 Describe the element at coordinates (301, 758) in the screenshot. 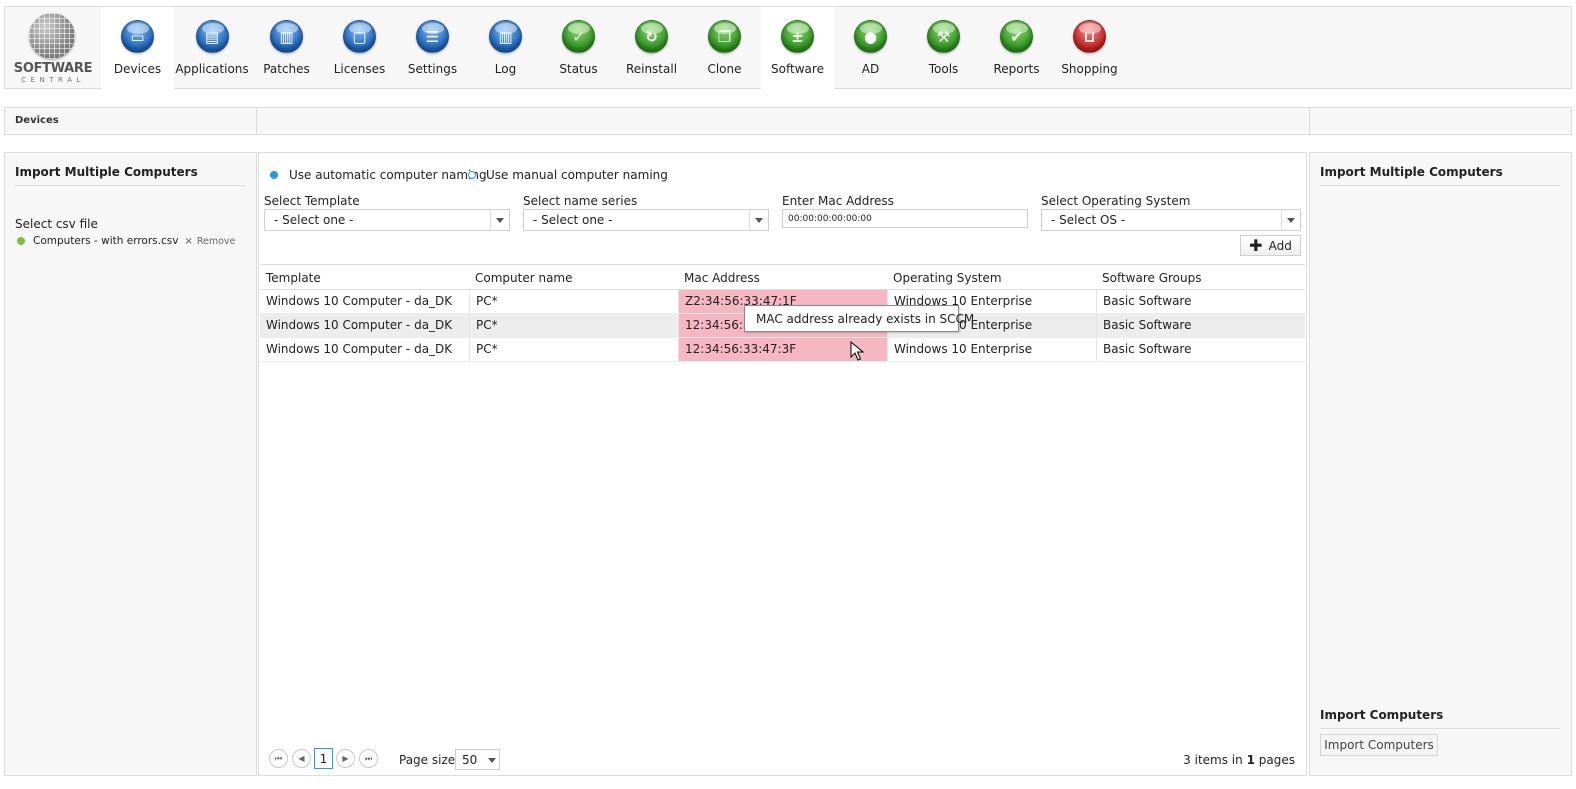

I see `prev-page-icon: ◀` at that location.